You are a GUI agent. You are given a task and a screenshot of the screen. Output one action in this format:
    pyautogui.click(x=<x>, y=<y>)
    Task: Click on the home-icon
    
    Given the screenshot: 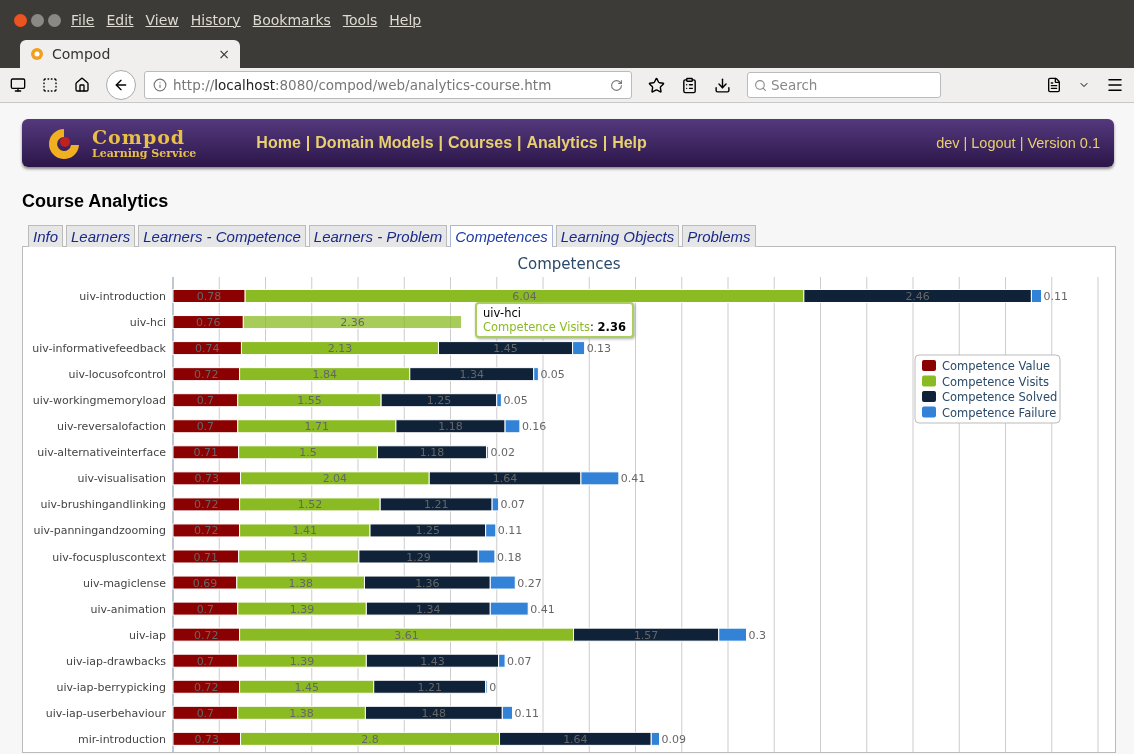 What is the action you would take?
    pyautogui.click(x=82, y=85)
    